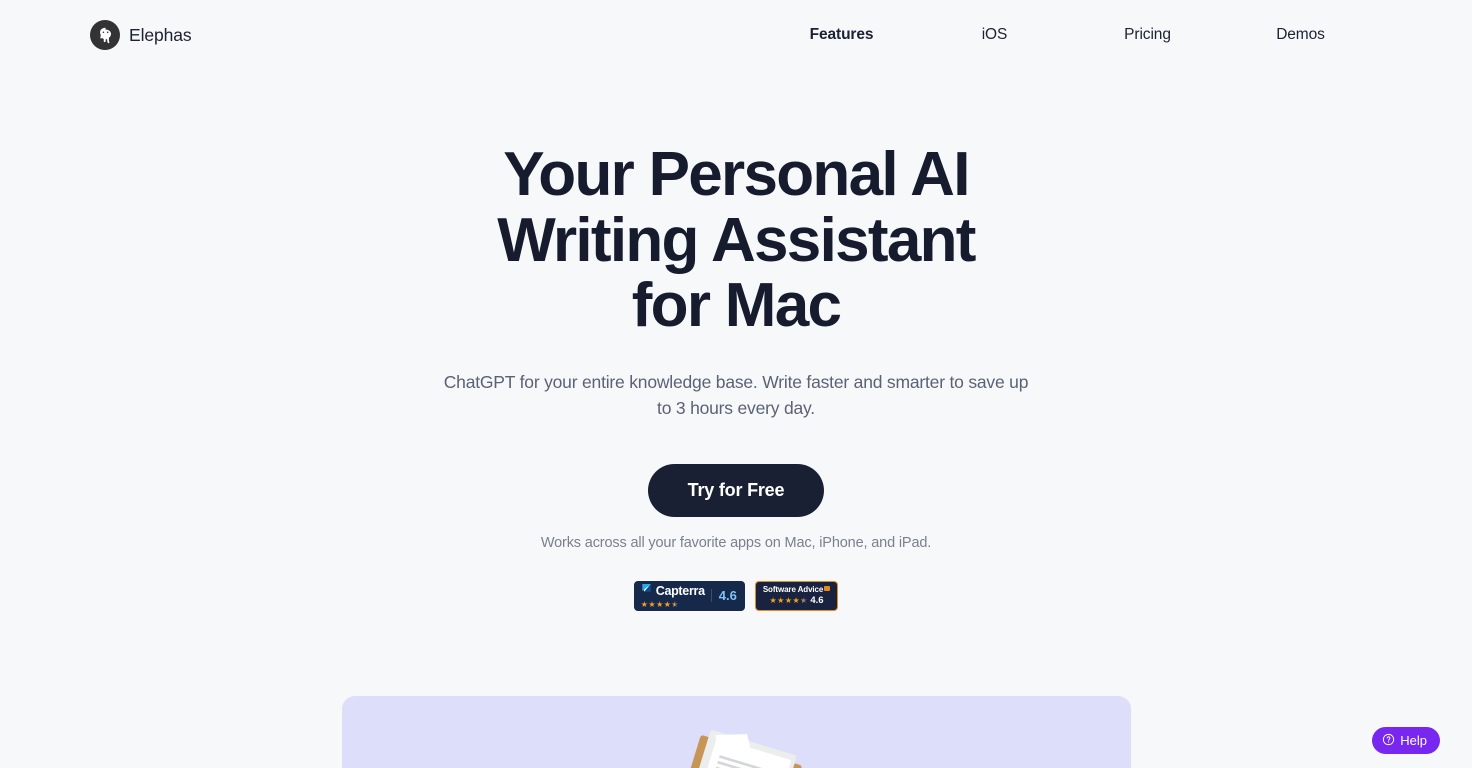 The image size is (1472, 768). Describe the element at coordinates (1388, 741) in the screenshot. I see `question-circle-icon` at that location.